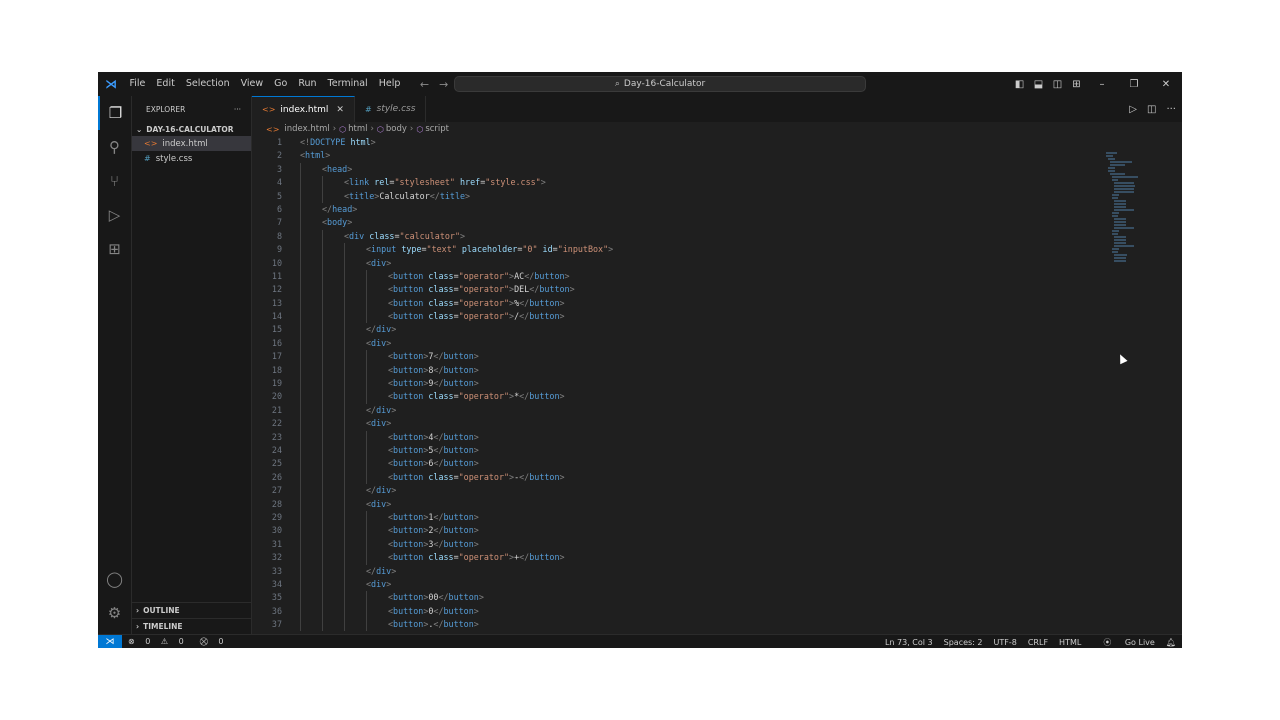 This screenshot has height=720, width=1280. Describe the element at coordinates (1151, 109) in the screenshot. I see `split-editor-icon: ◫` at that location.